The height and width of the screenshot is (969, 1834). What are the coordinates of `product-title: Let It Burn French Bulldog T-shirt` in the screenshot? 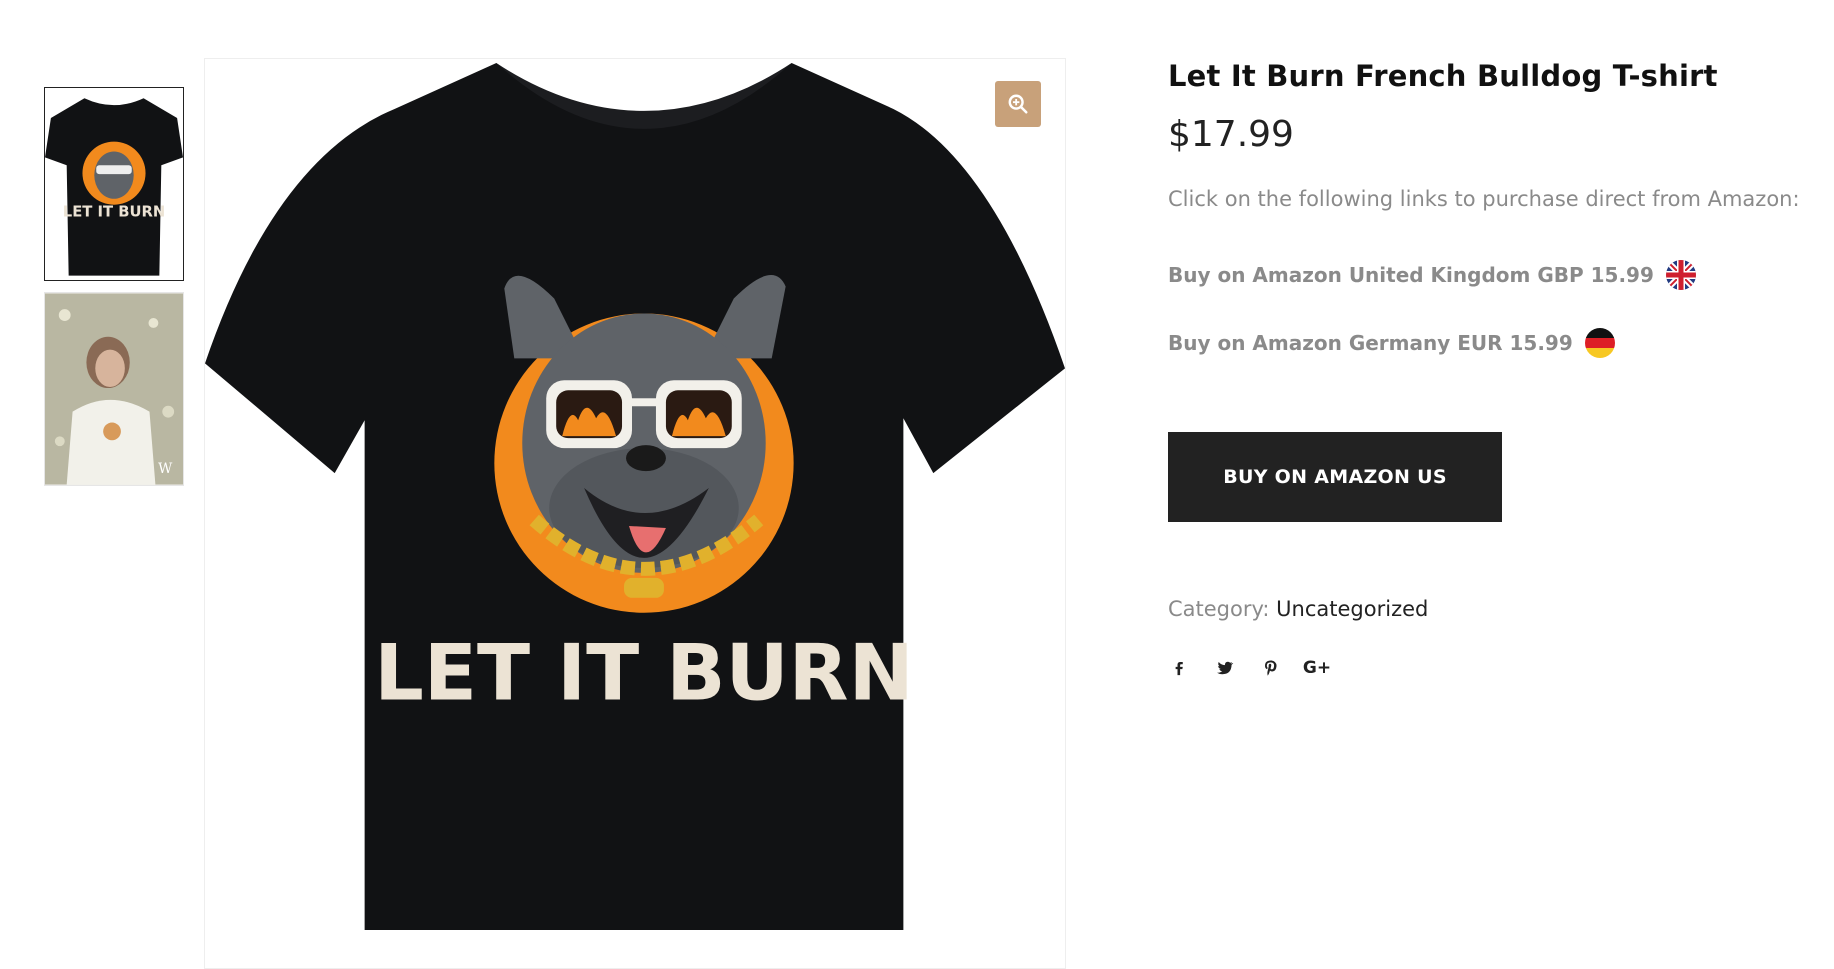 It's located at (1443, 76).